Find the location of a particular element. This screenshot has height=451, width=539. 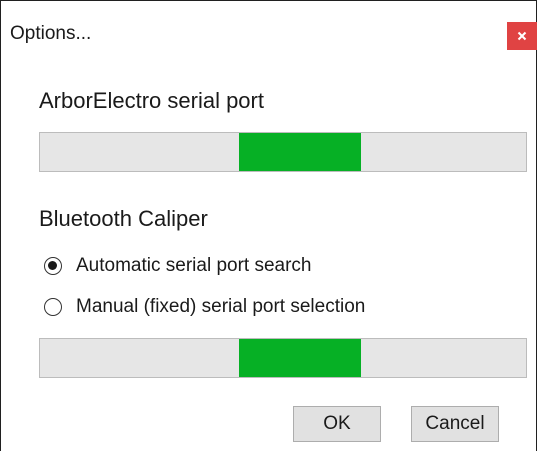

arbor-section-label: ArborElectro serial port is located at coordinates (151, 100).